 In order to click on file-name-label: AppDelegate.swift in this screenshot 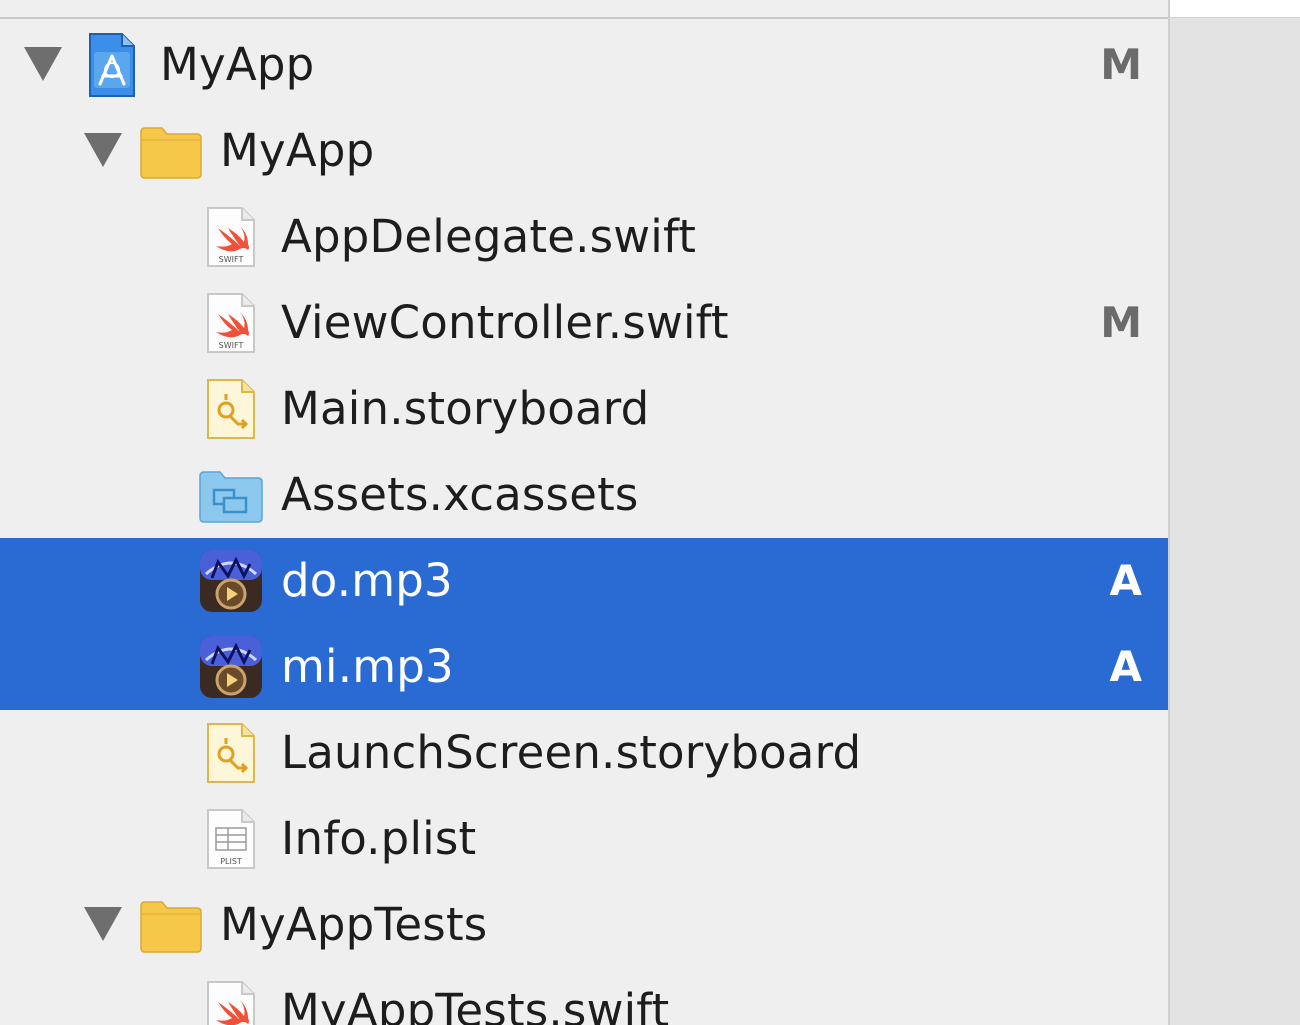, I will do `click(489, 236)`.